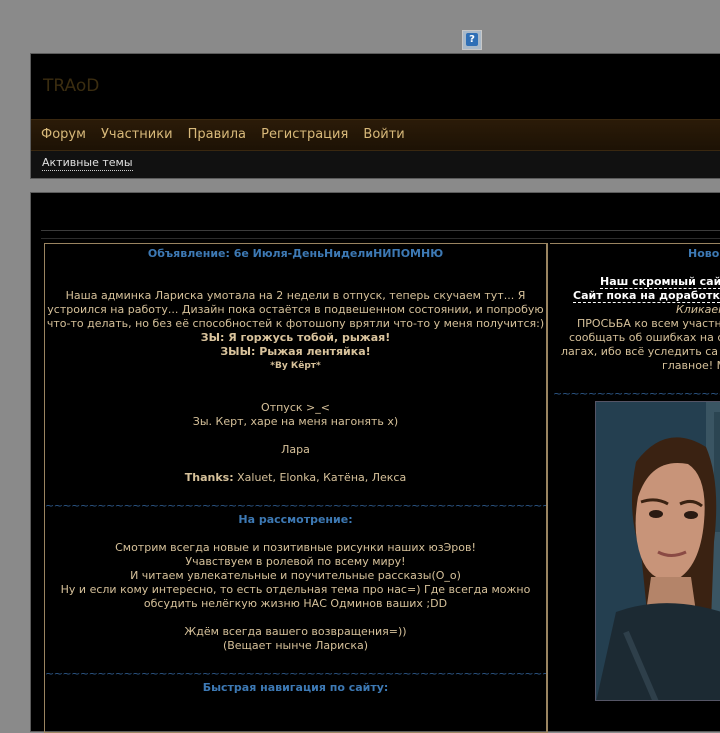  What do you see at coordinates (320, 477) in the screenshot?
I see `thanks-names: Xaluet, Elonka, Катёна, Лекса` at bounding box center [320, 477].